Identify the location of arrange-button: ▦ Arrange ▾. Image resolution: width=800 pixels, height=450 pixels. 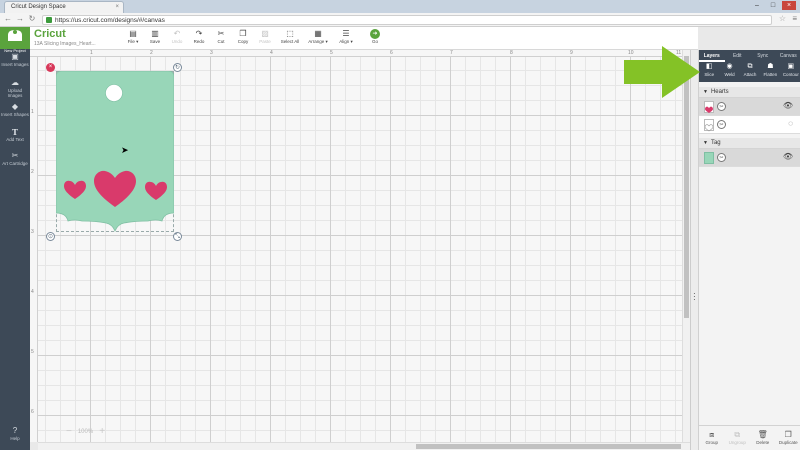
(318, 37).